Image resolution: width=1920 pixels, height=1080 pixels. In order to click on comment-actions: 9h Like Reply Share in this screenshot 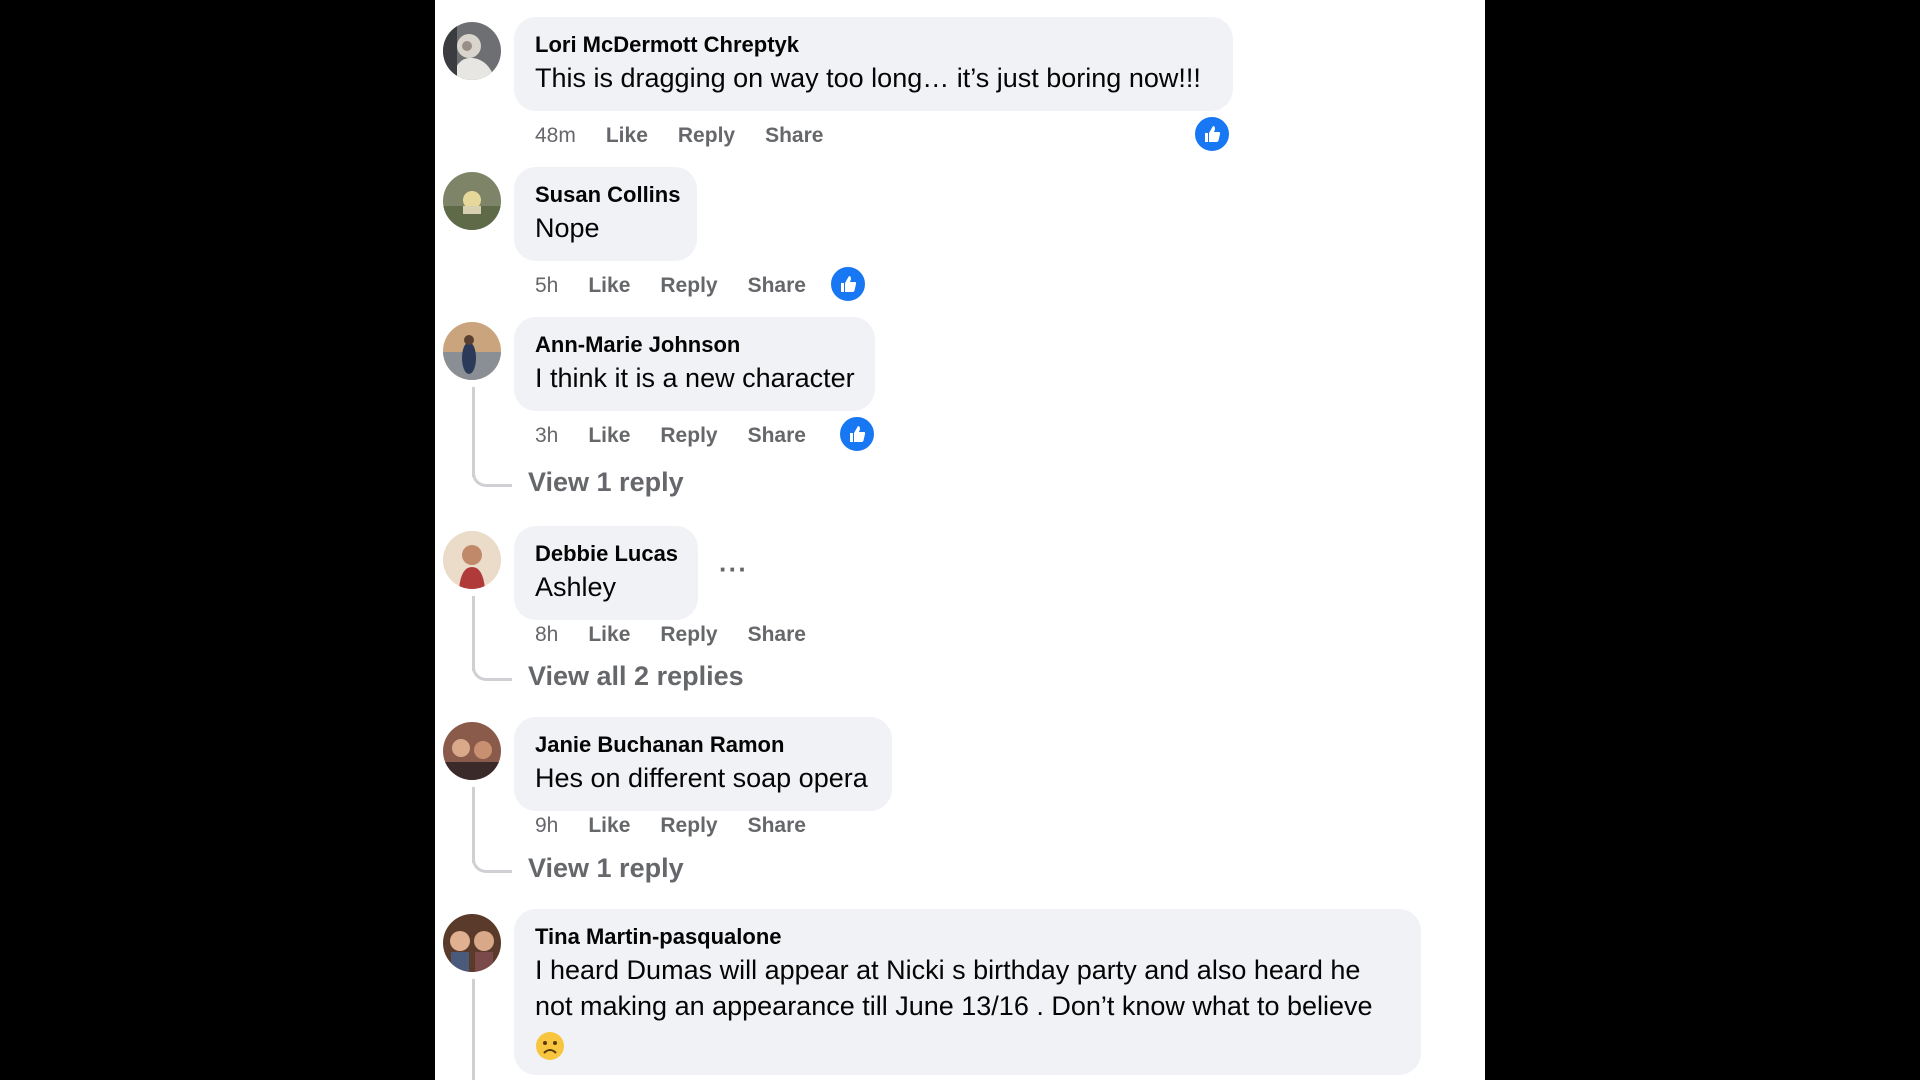, I will do `click(685, 826)`.